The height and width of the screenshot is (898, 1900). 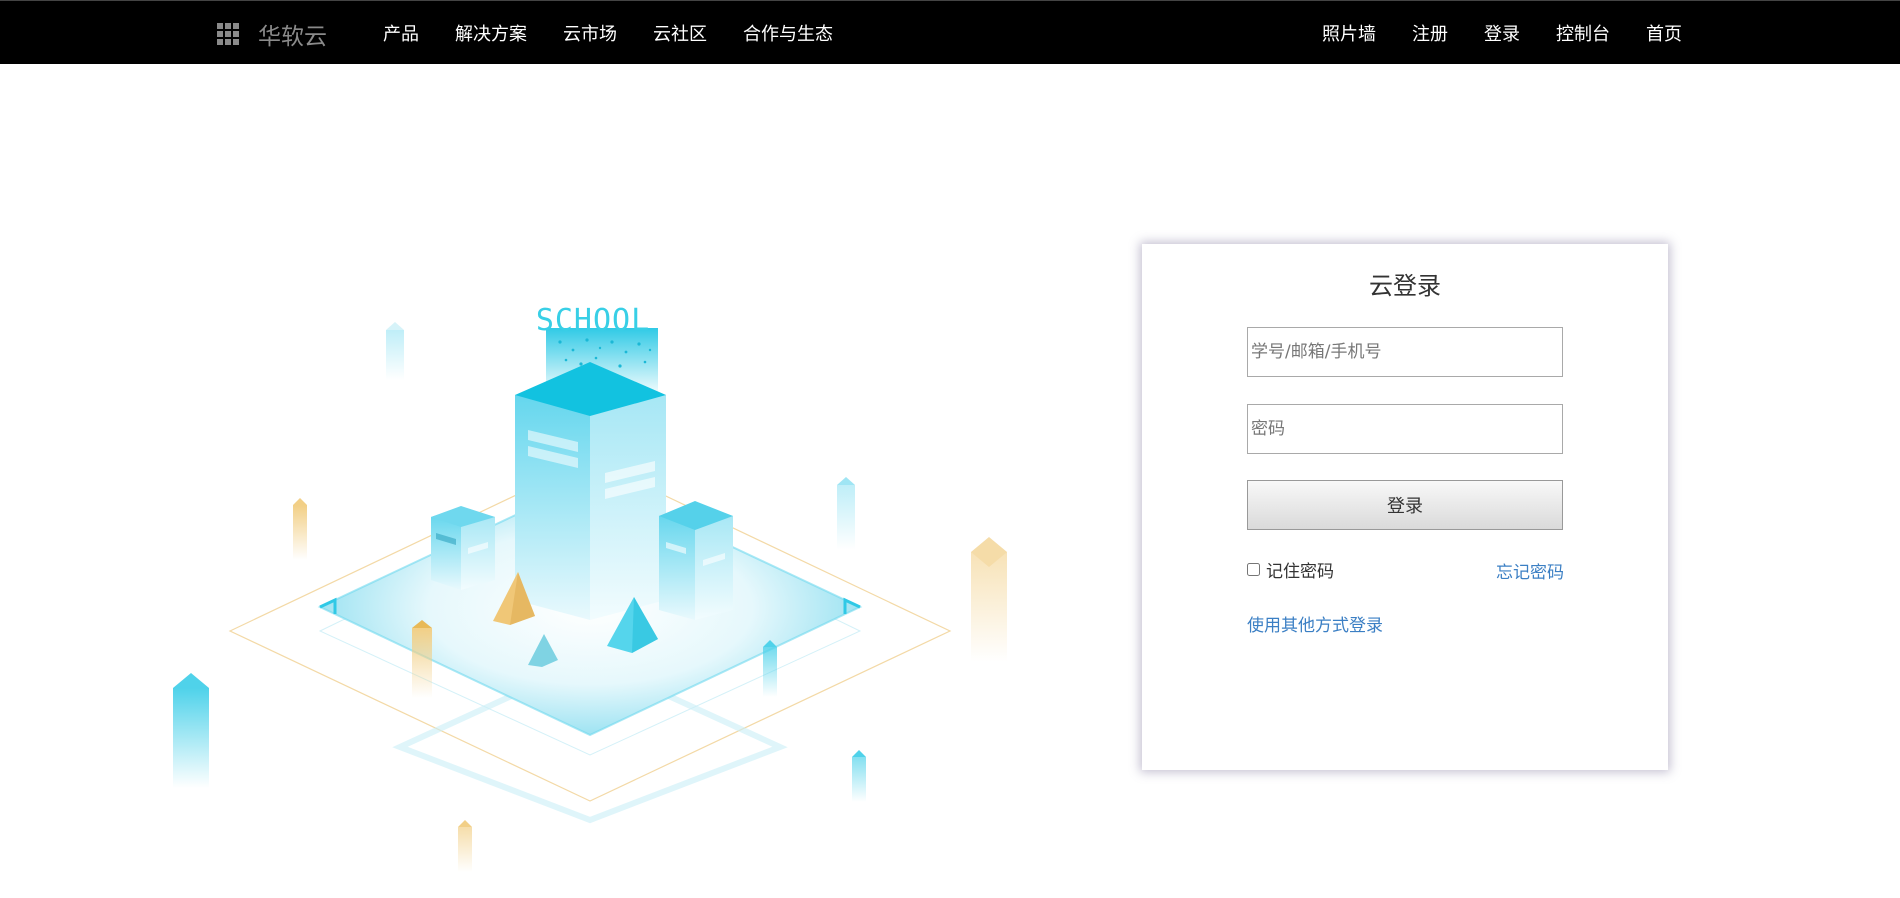 What do you see at coordinates (228, 34) in the screenshot?
I see `apps-grid-icon` at bounding box center [228, 34].